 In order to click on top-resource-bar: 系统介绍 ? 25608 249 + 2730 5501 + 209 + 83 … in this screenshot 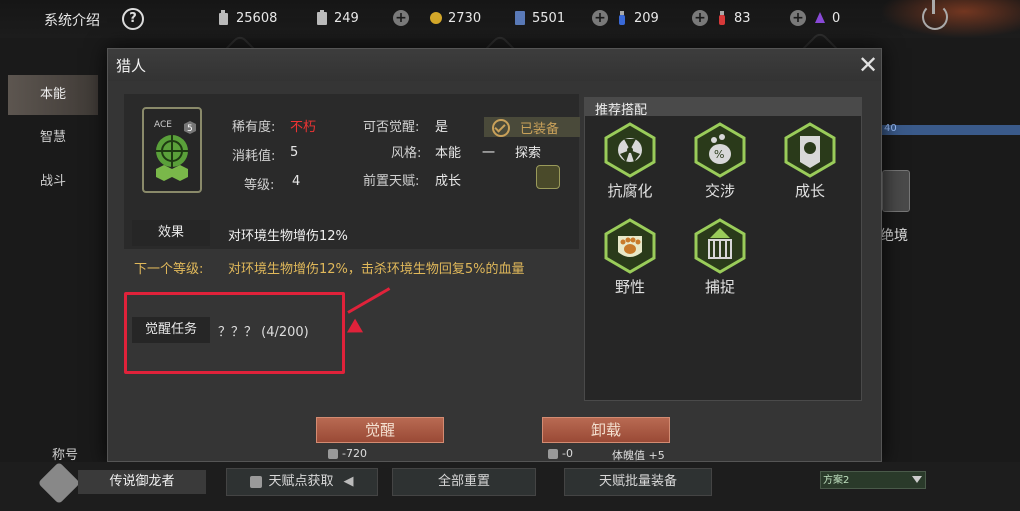, I will do `click(510, 19)`.